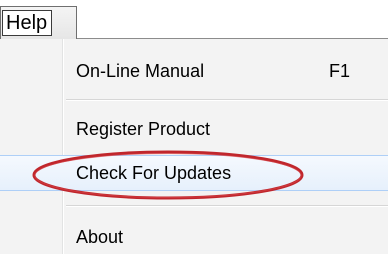 The width and height of the screenshot is (388, 254). I want to click on menu-item-check-for-updates: Check For Updates, so click(194, 173).